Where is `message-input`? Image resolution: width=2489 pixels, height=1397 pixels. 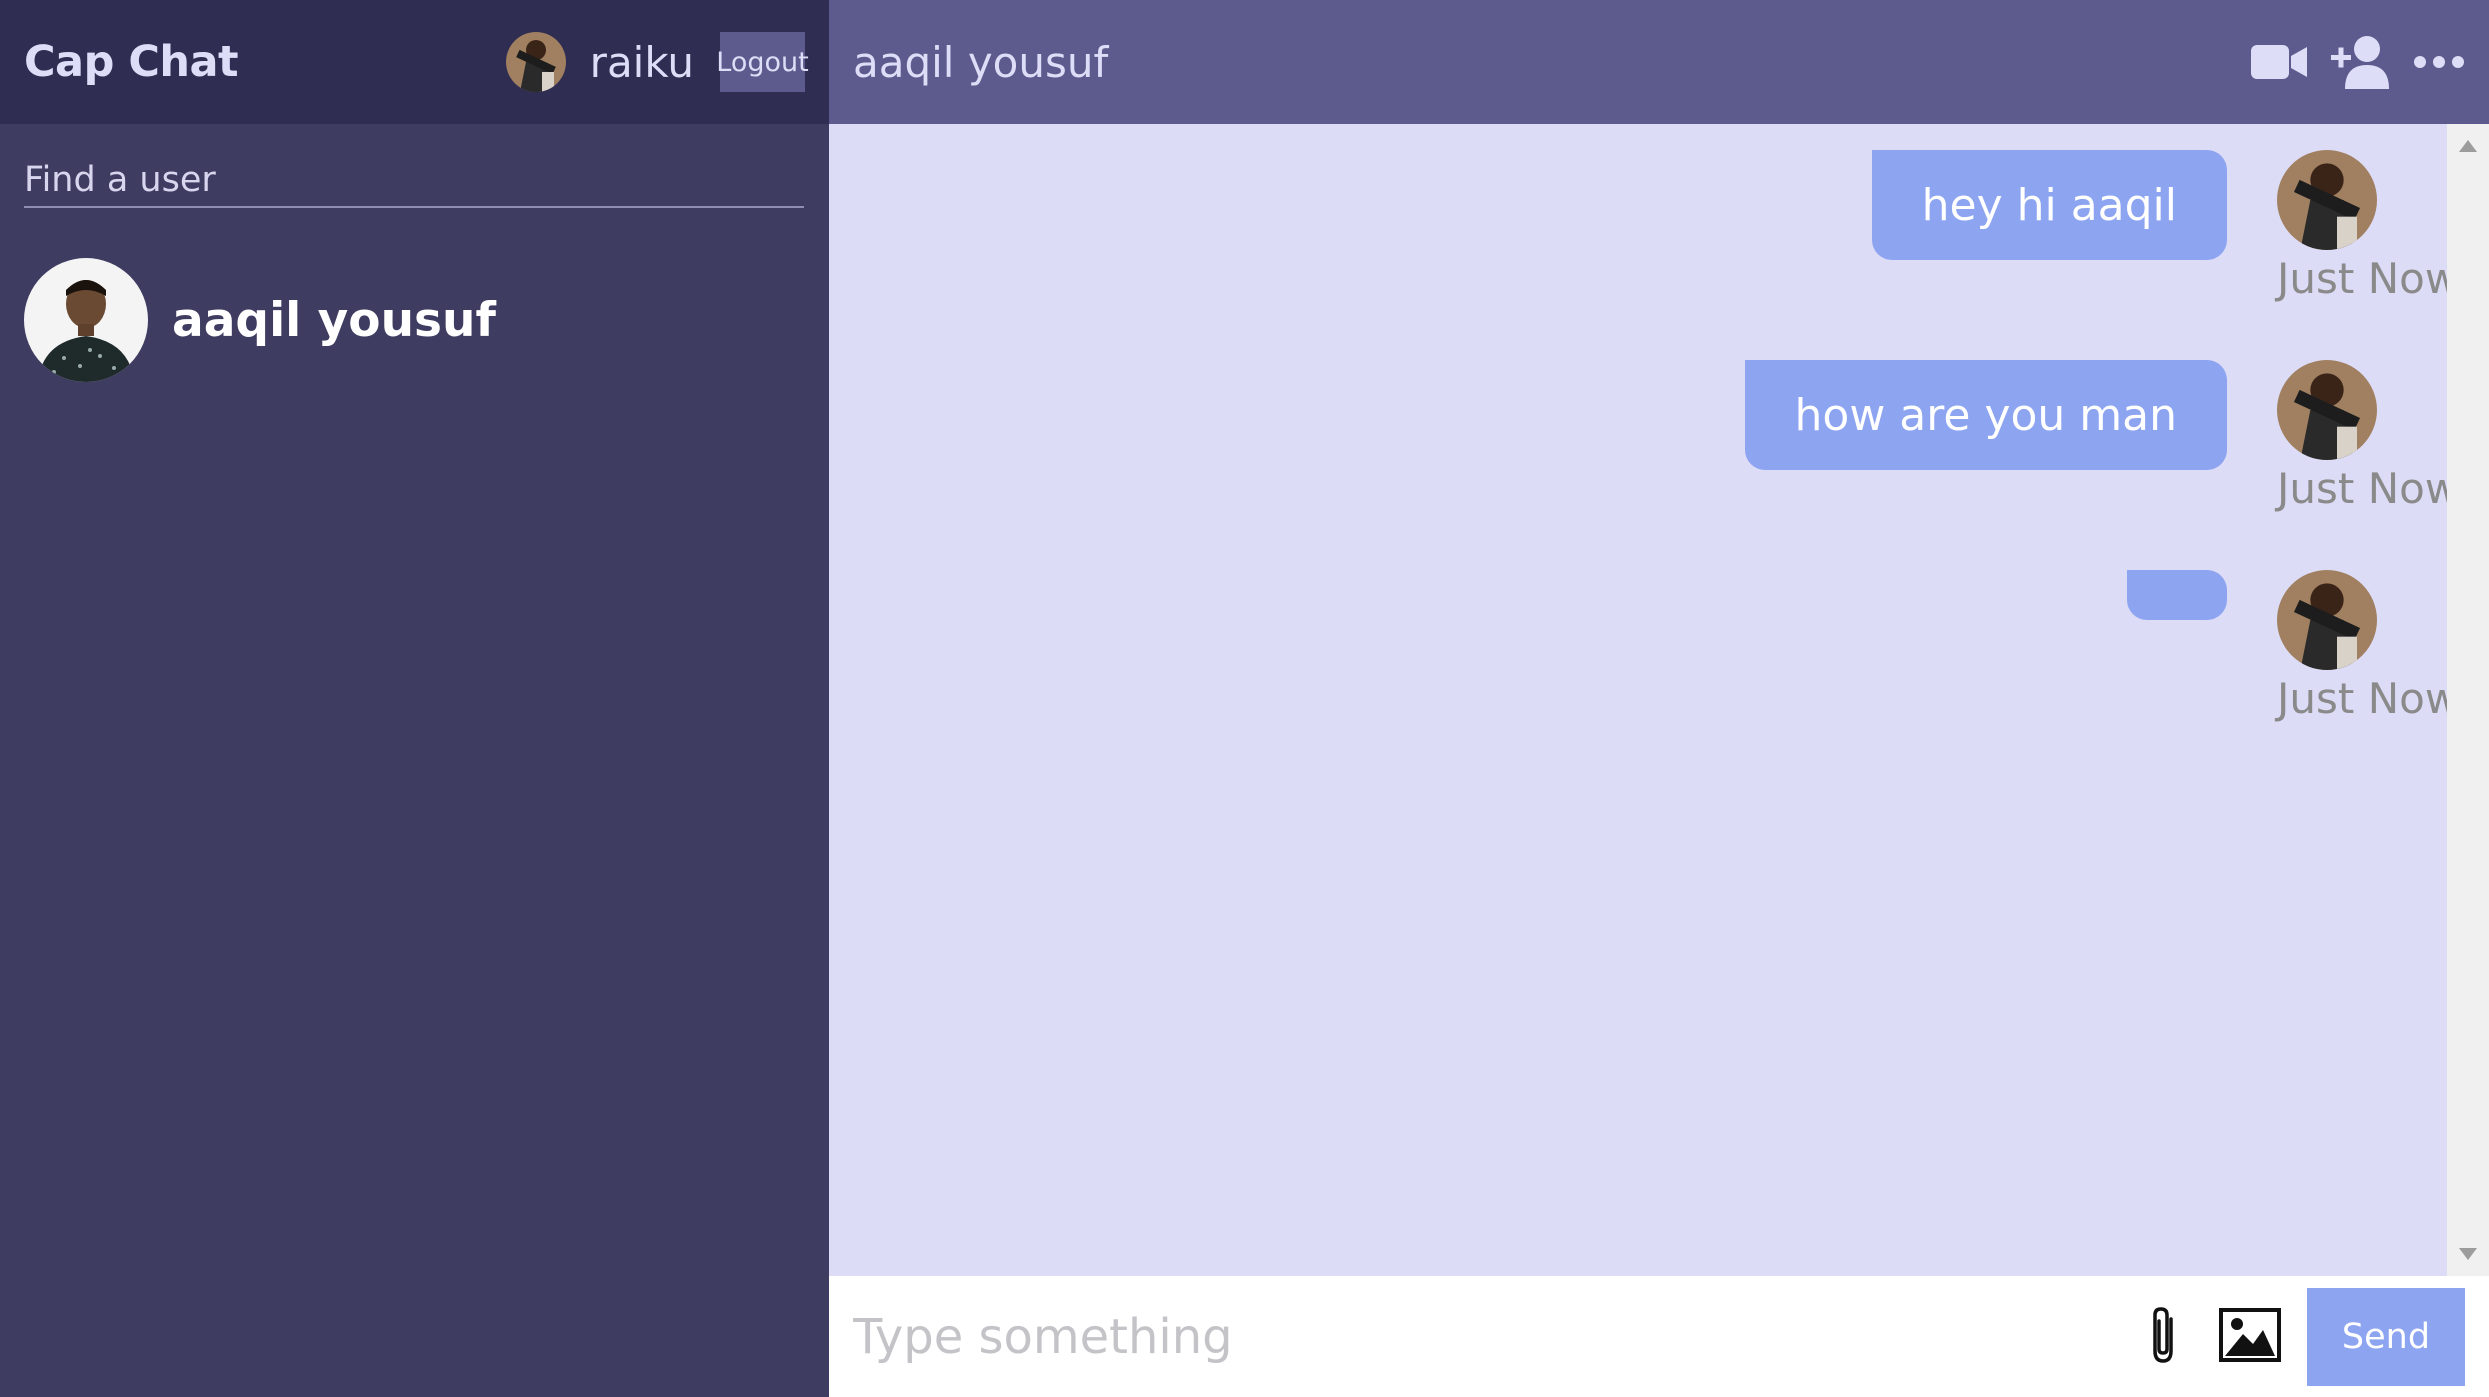 message-input is located at coordinates (1500, 1336).